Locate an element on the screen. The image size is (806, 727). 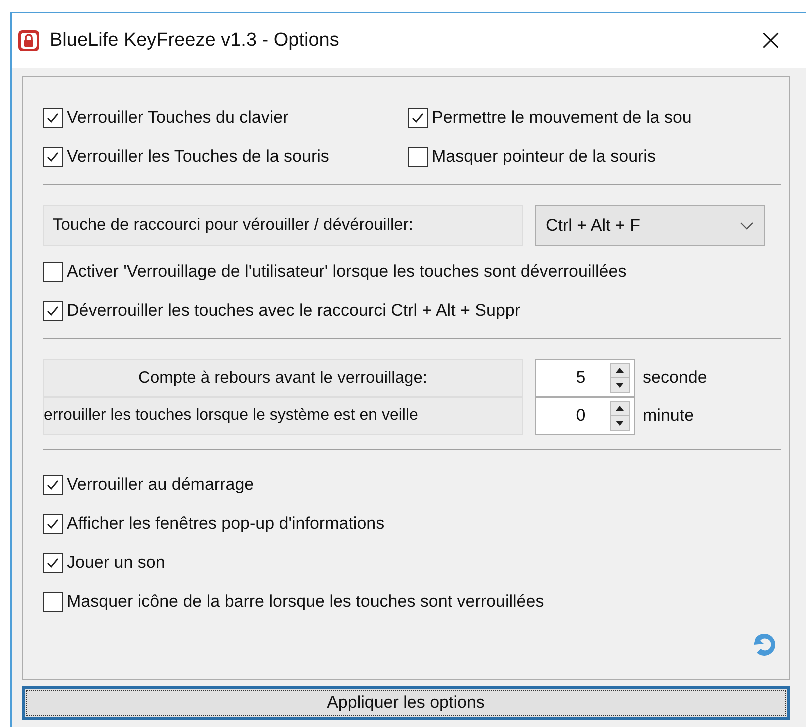
unit-label: seconde is located at coordinates (675, 378).